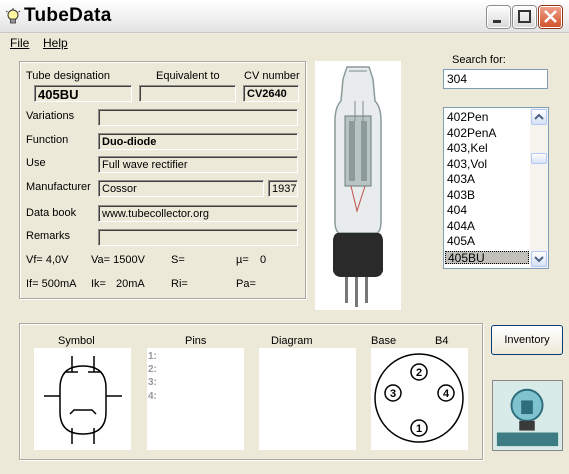  Describe the element at coordinates (13, 16) in the screenshot. I see `lightbulb-icon` at that location.